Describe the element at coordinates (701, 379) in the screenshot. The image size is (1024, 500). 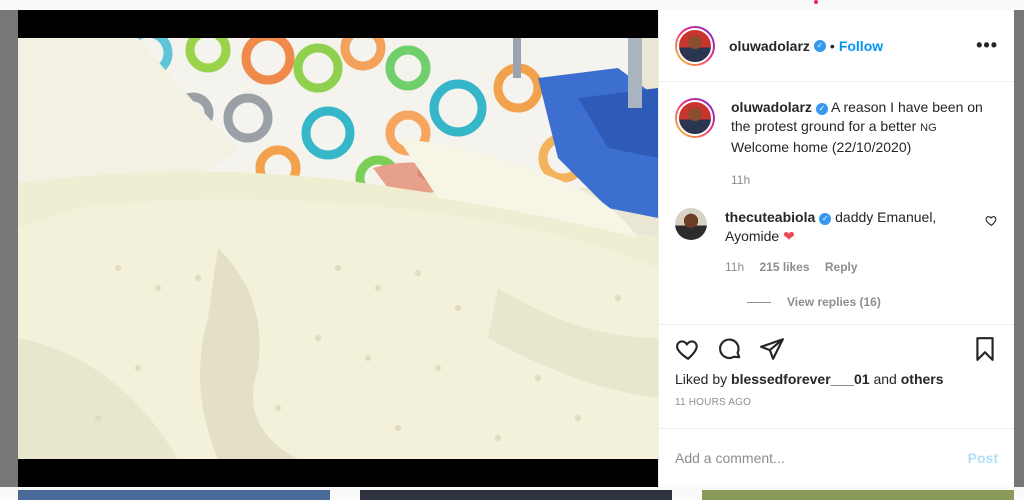
I see `liked-by-prefix: Liked by` at that location.